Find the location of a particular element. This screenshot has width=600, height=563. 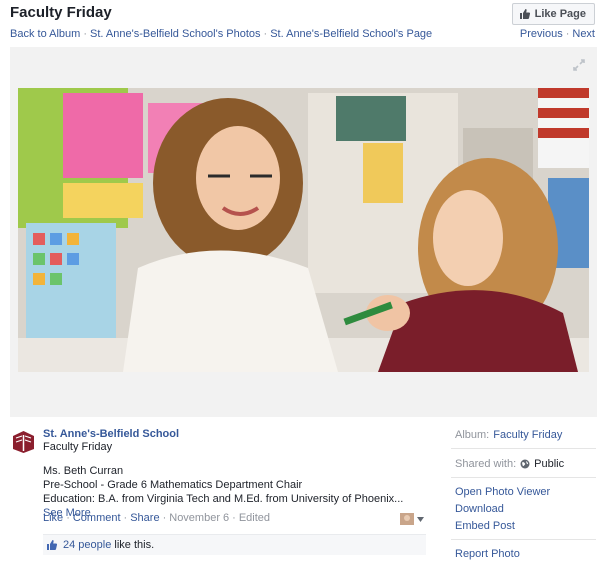

page-name-link: St. Anne's-Belfield School is located at coordinates (111, 434).